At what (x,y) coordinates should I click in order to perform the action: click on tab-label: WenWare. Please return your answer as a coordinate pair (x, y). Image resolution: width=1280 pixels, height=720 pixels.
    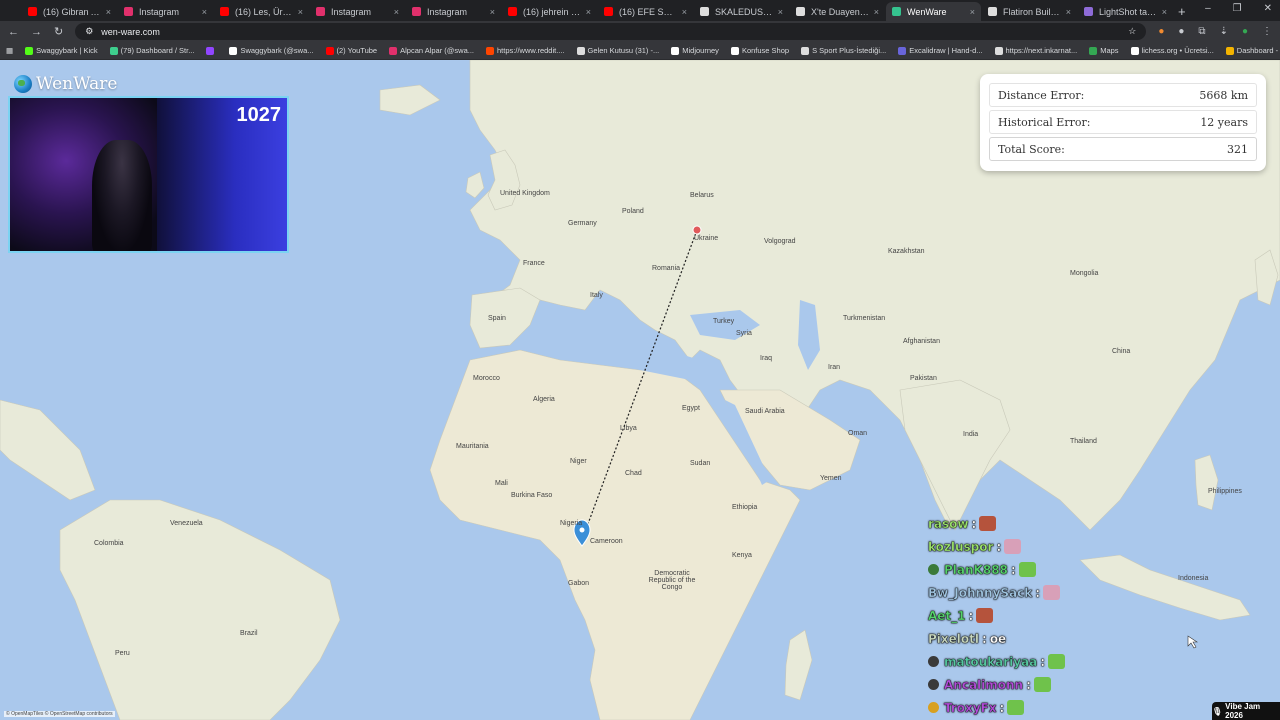
    Looking at the image, I should click on (927, 11).